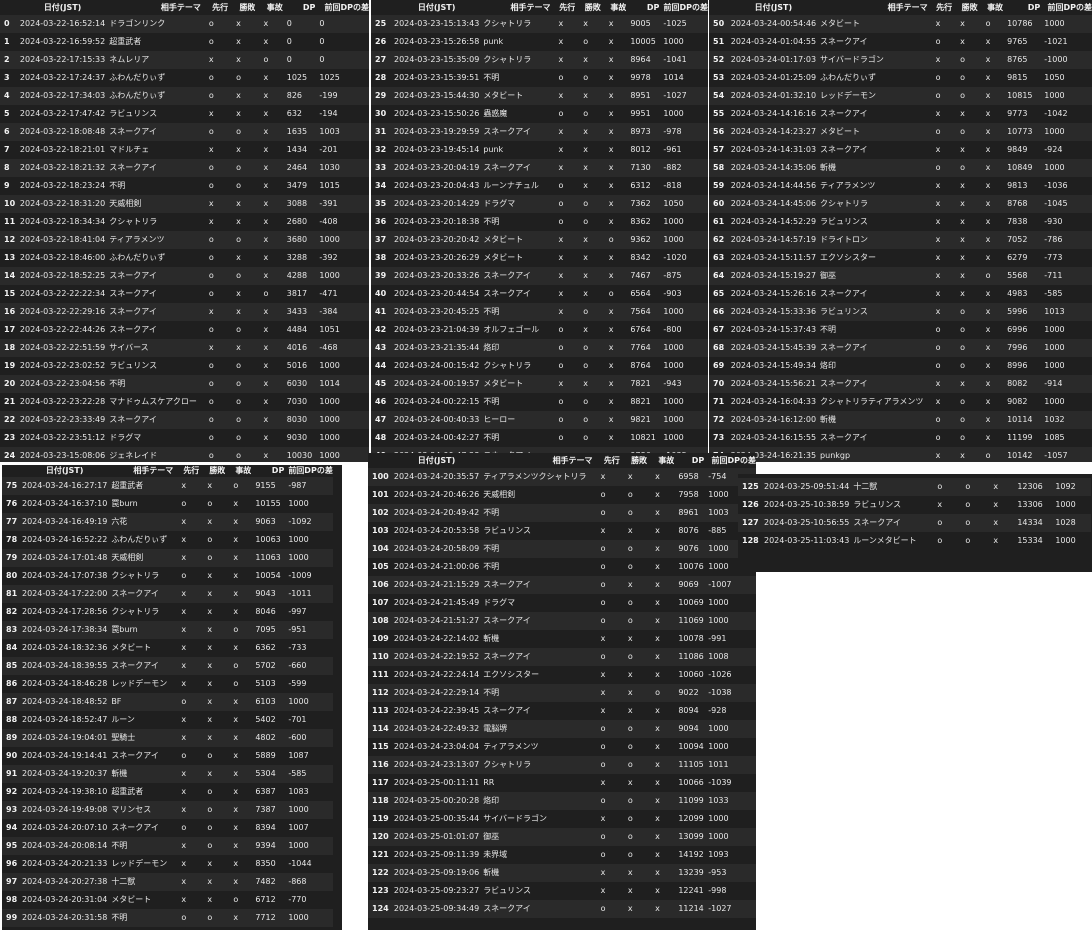 This screenshot has width=1092, height=930. I want to click on cell-dp: 6279, so click(1022, 258).